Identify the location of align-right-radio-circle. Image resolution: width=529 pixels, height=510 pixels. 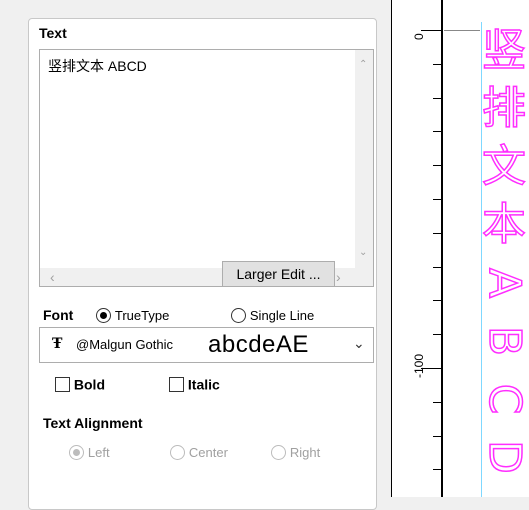
(278, 452).